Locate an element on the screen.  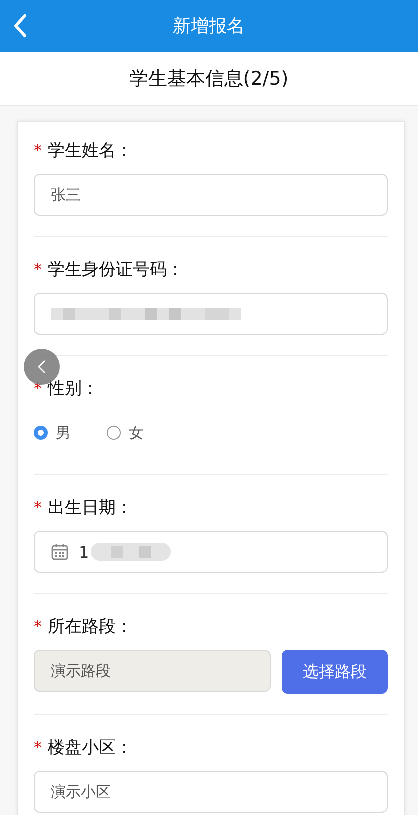
input-field: 演示小区 is located at coordinates (211, 792).